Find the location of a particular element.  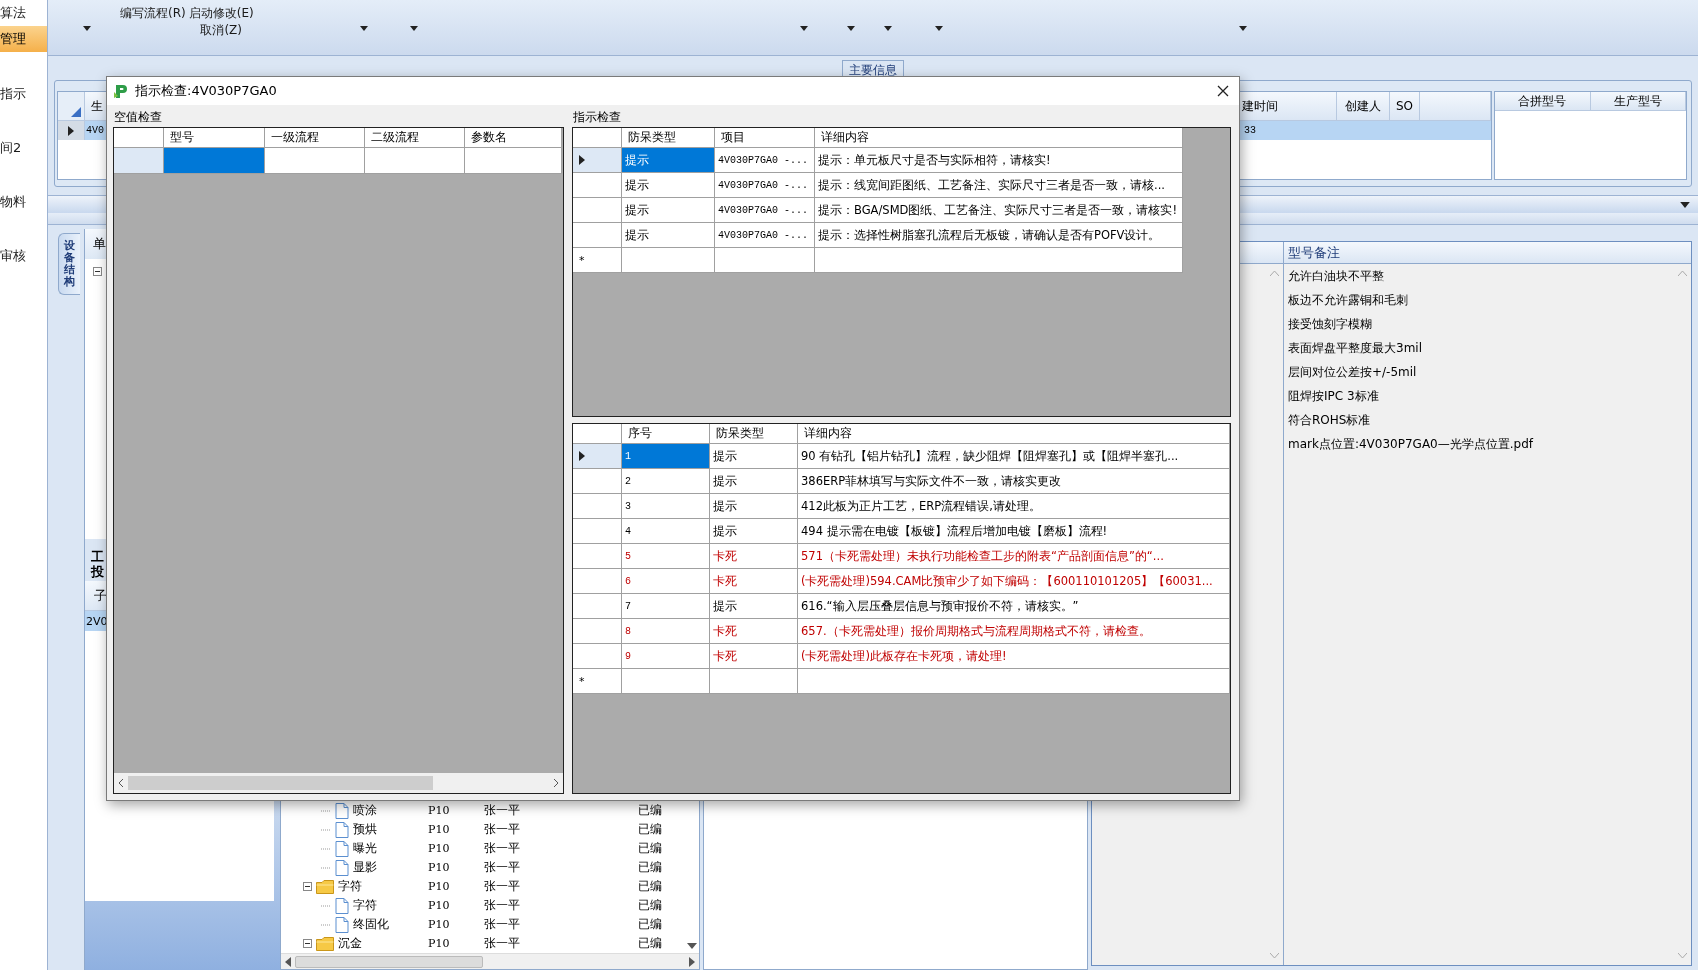

sidebar-item: 管理 is located at coordinates (23, 39).